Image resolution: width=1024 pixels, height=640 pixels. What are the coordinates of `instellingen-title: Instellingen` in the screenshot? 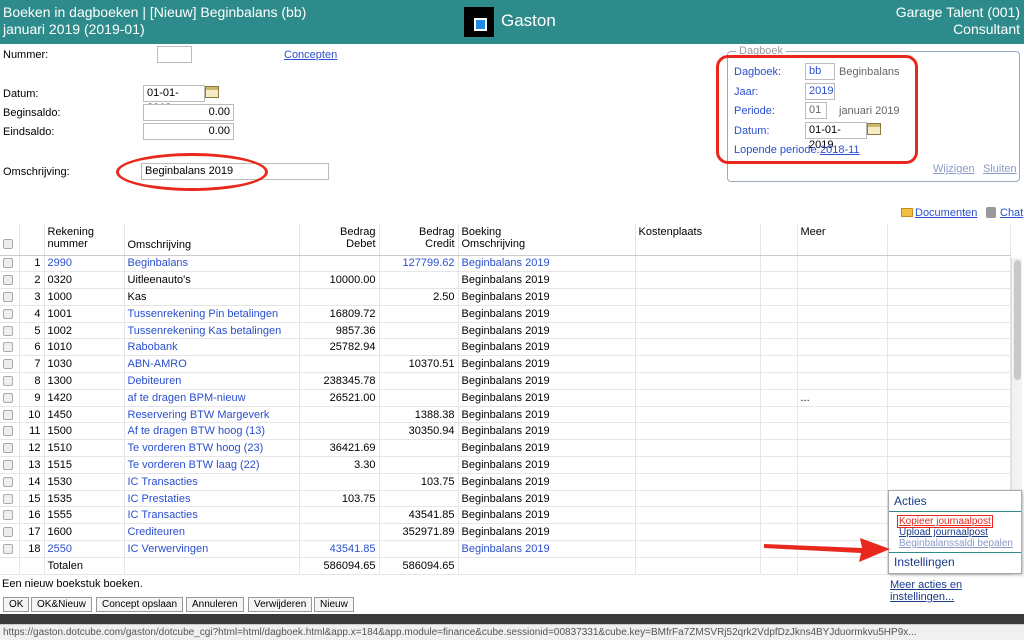 It's located at (924, 562).